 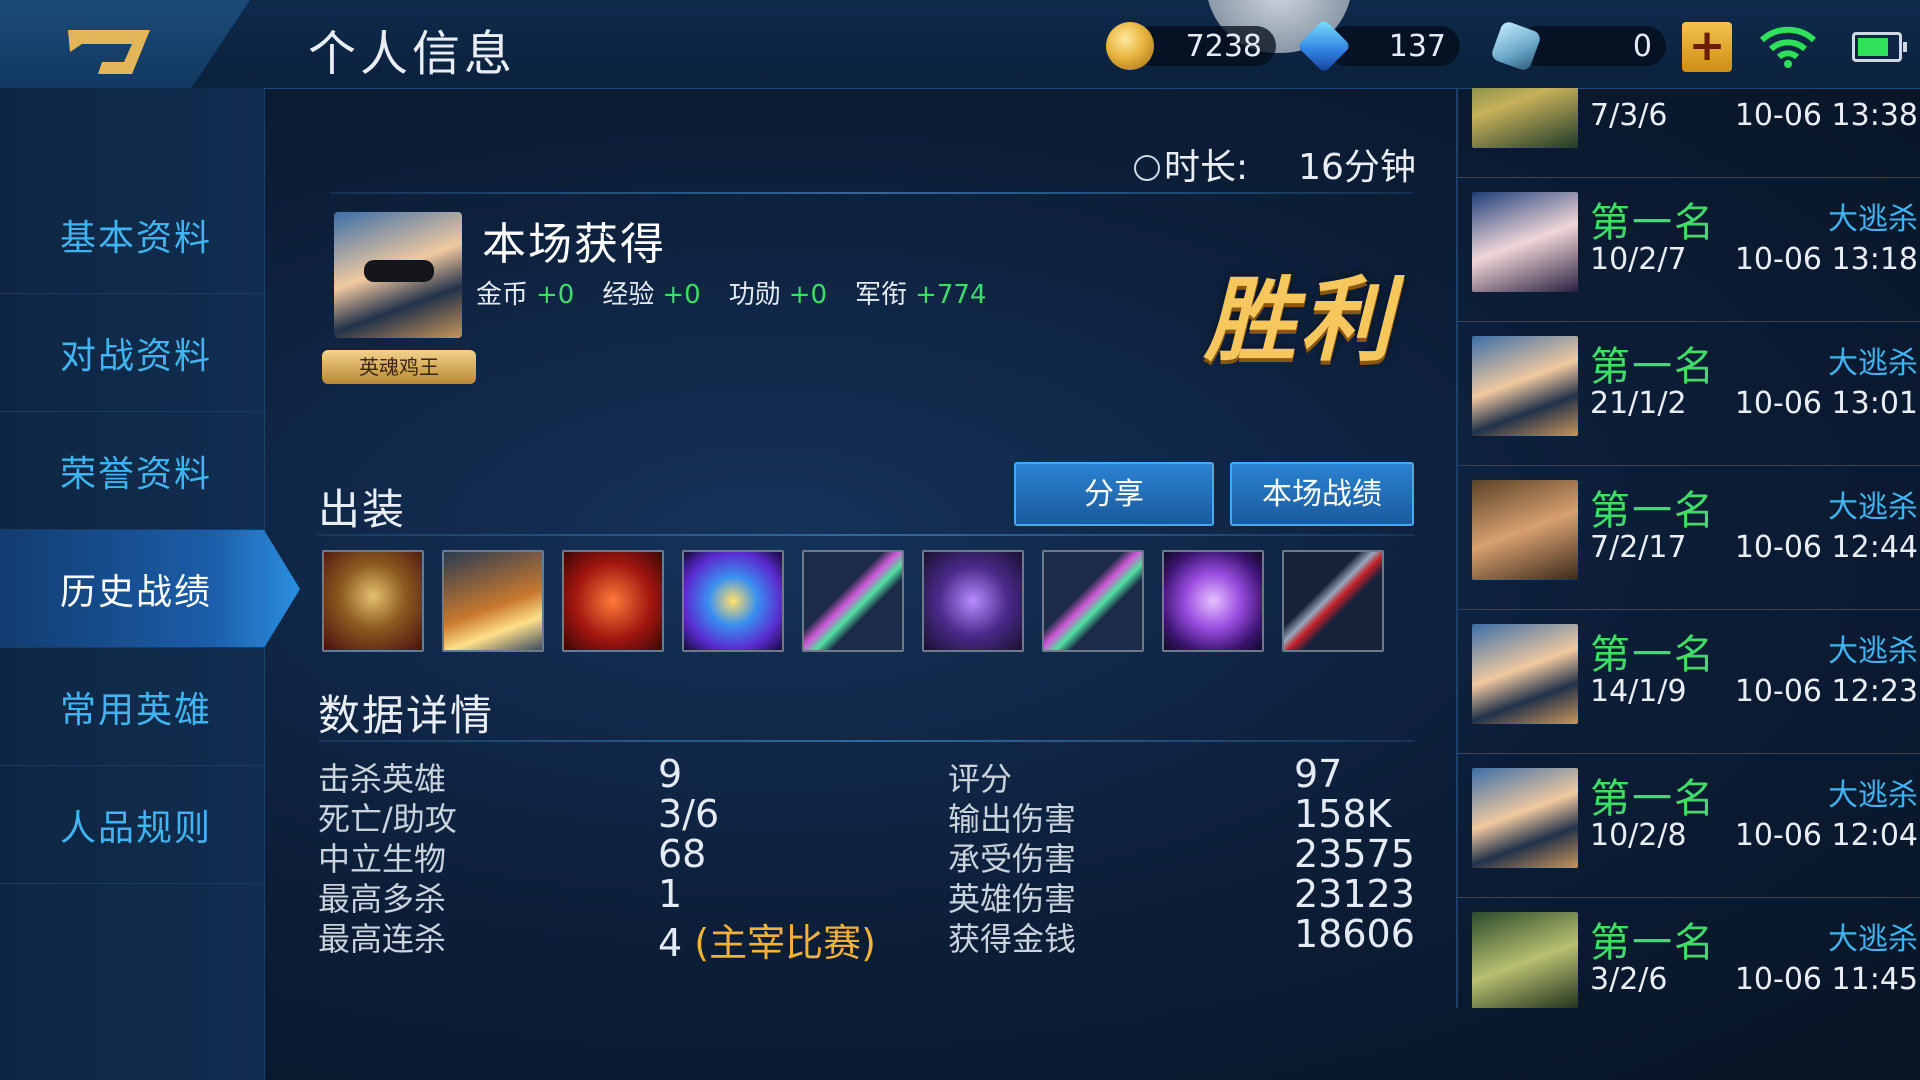 I want to click on clock-icon, so click(x=1147, y=168).